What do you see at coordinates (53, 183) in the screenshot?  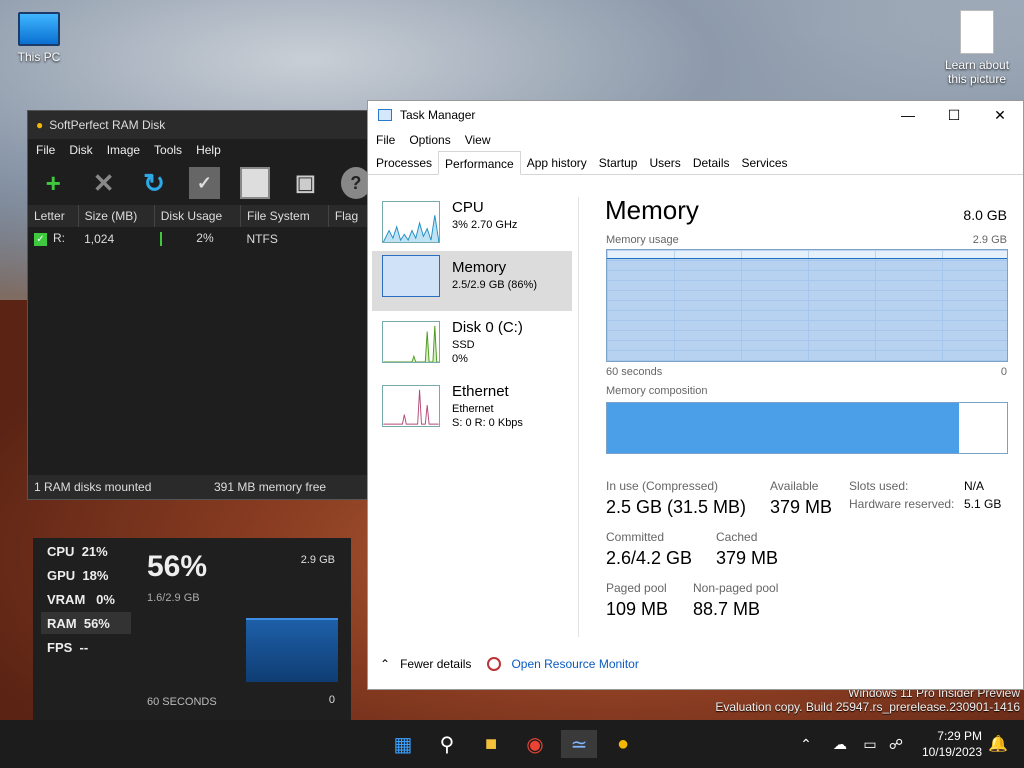 I see `add-icon: +` at bounding box center [53, 183].